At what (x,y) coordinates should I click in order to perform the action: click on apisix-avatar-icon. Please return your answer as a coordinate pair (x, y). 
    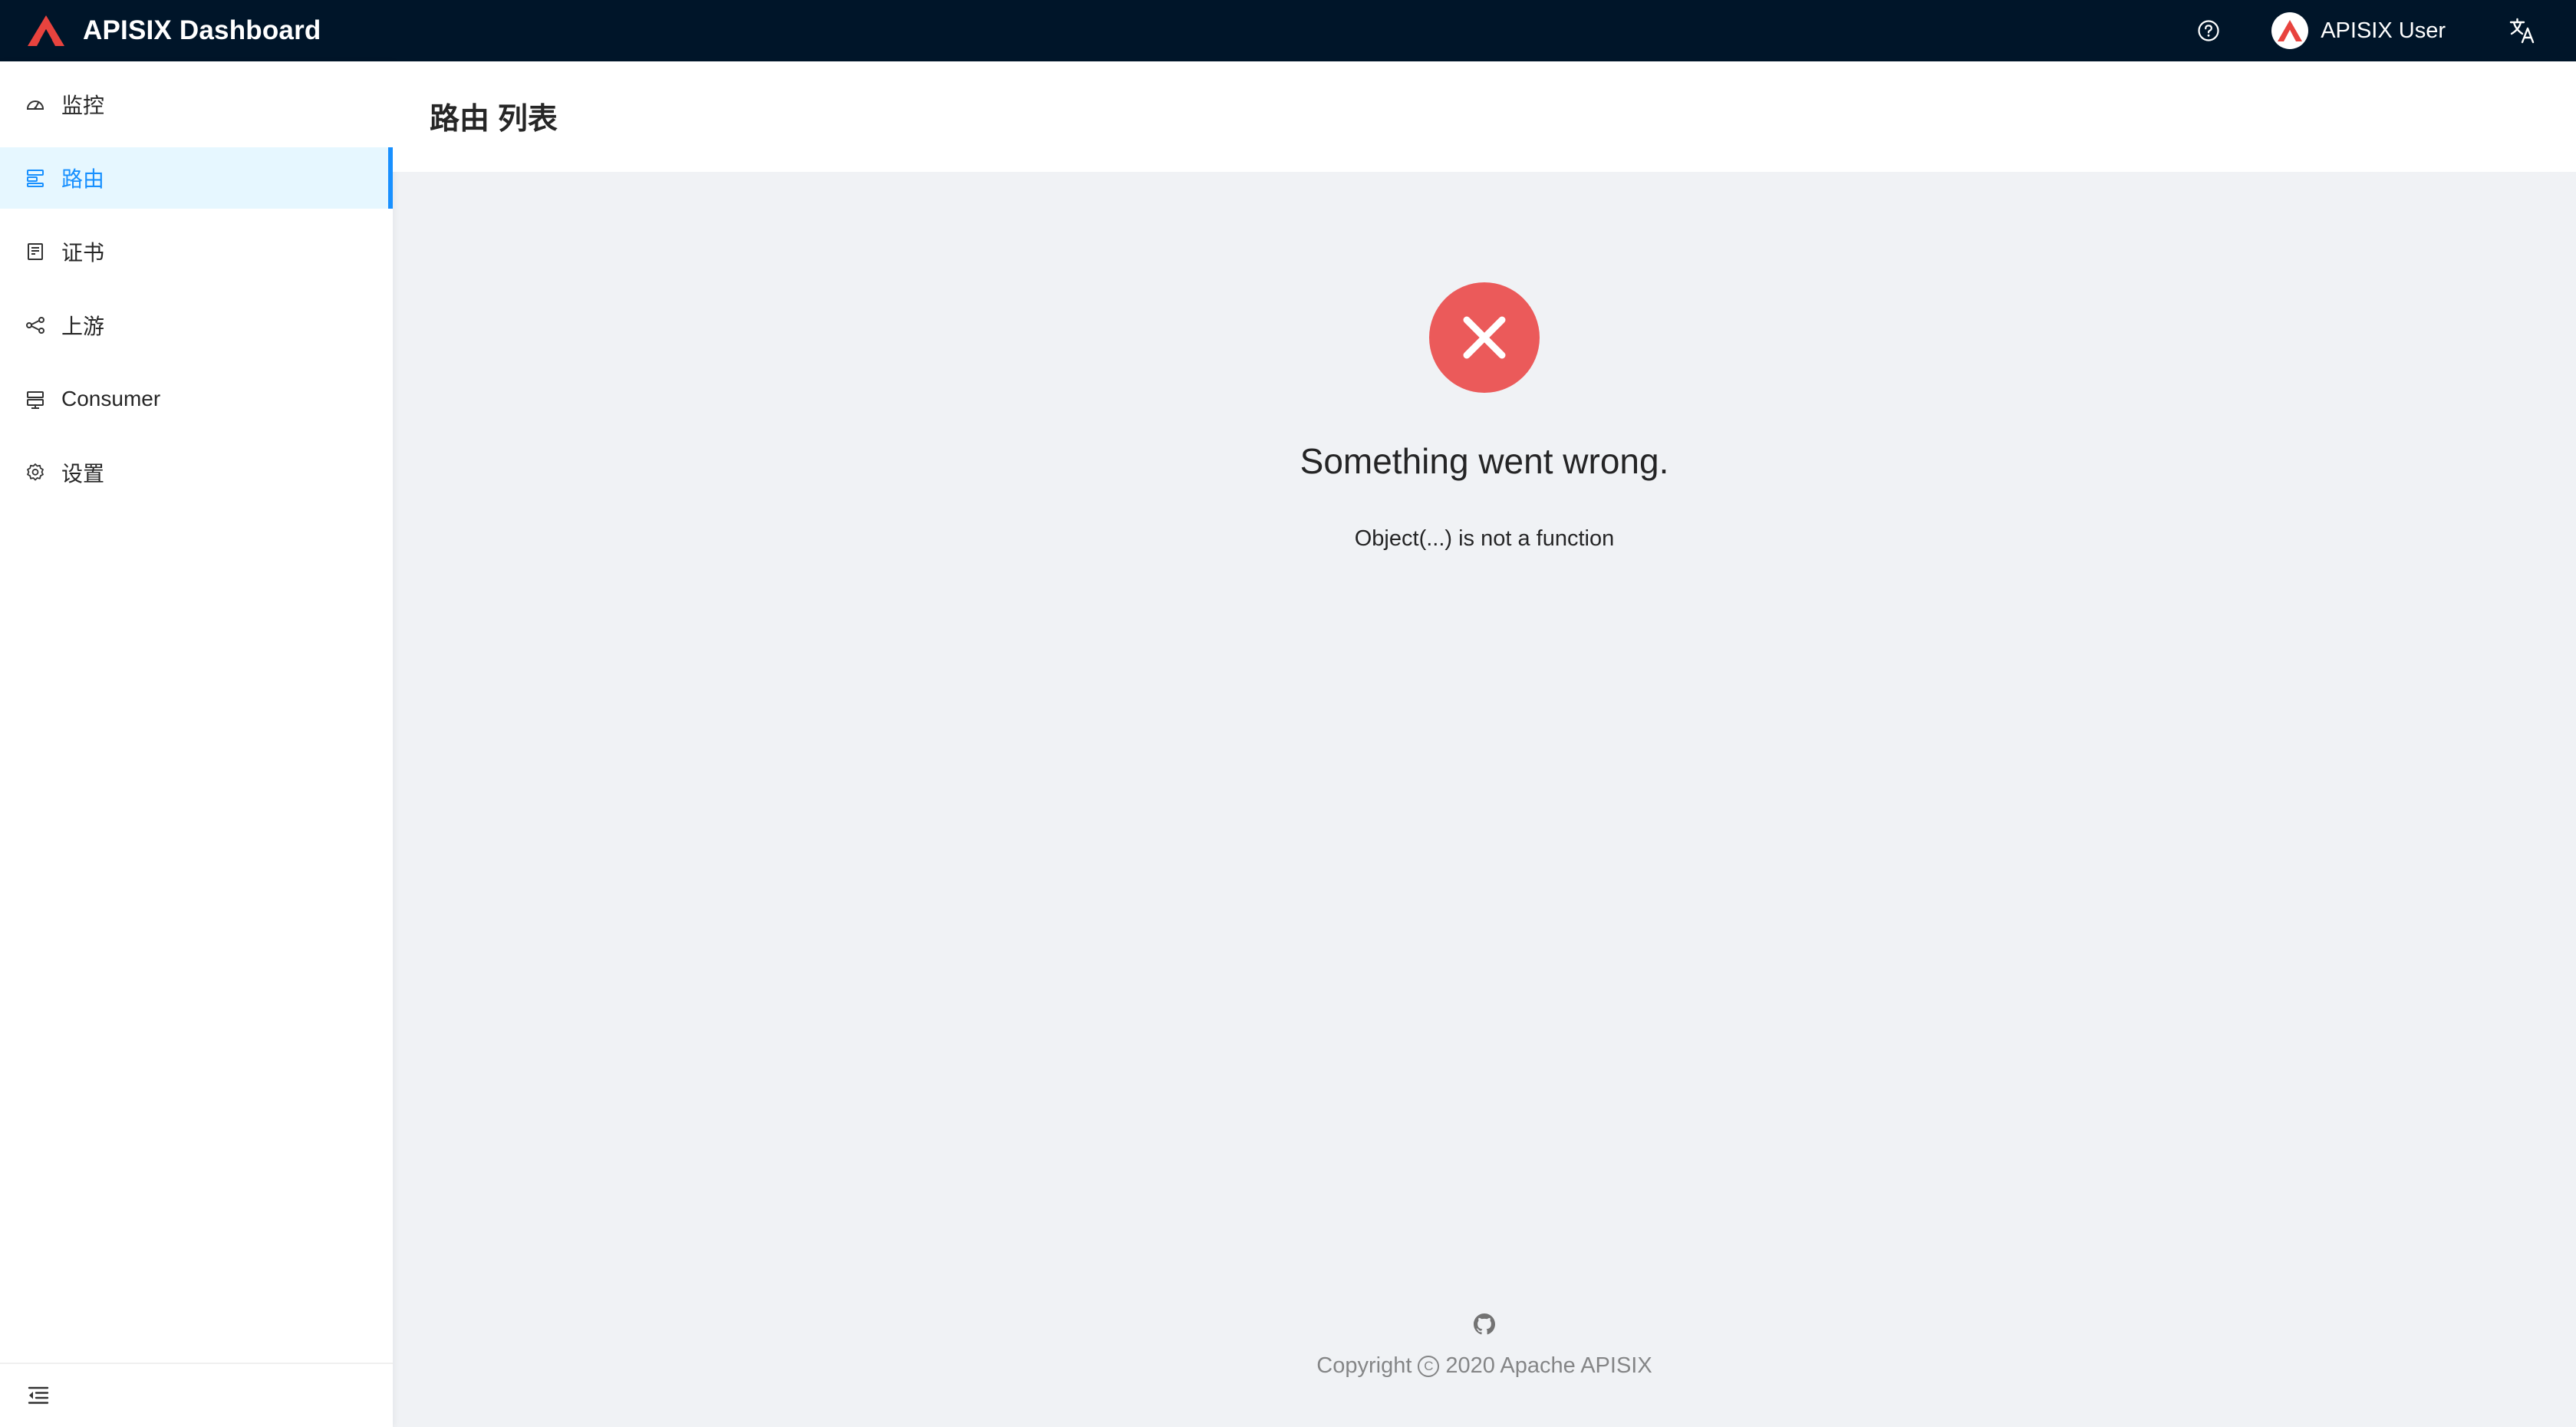
    Looking at the image, I should click on (2290, 30).